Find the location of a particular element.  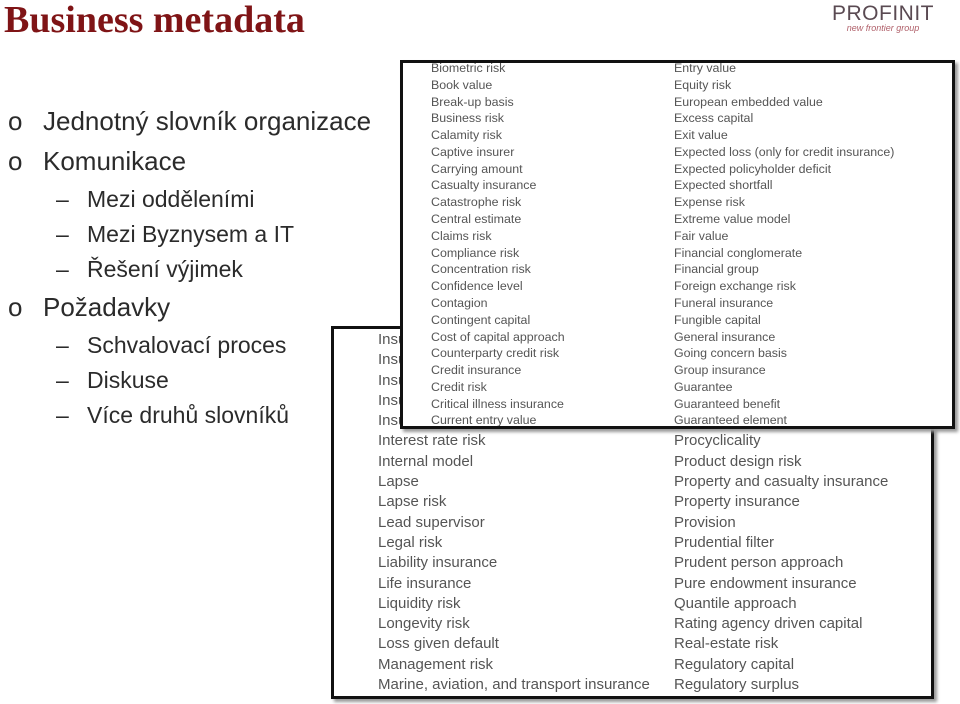

glossary-term: Entry value is located at coordinates (705, 68).